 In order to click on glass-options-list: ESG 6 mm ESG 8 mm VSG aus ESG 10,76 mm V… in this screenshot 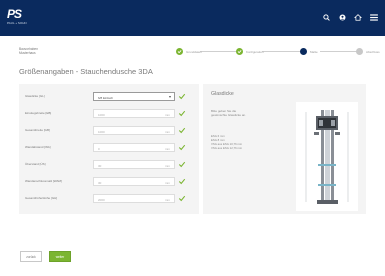, I will do `click(226, 142)`.